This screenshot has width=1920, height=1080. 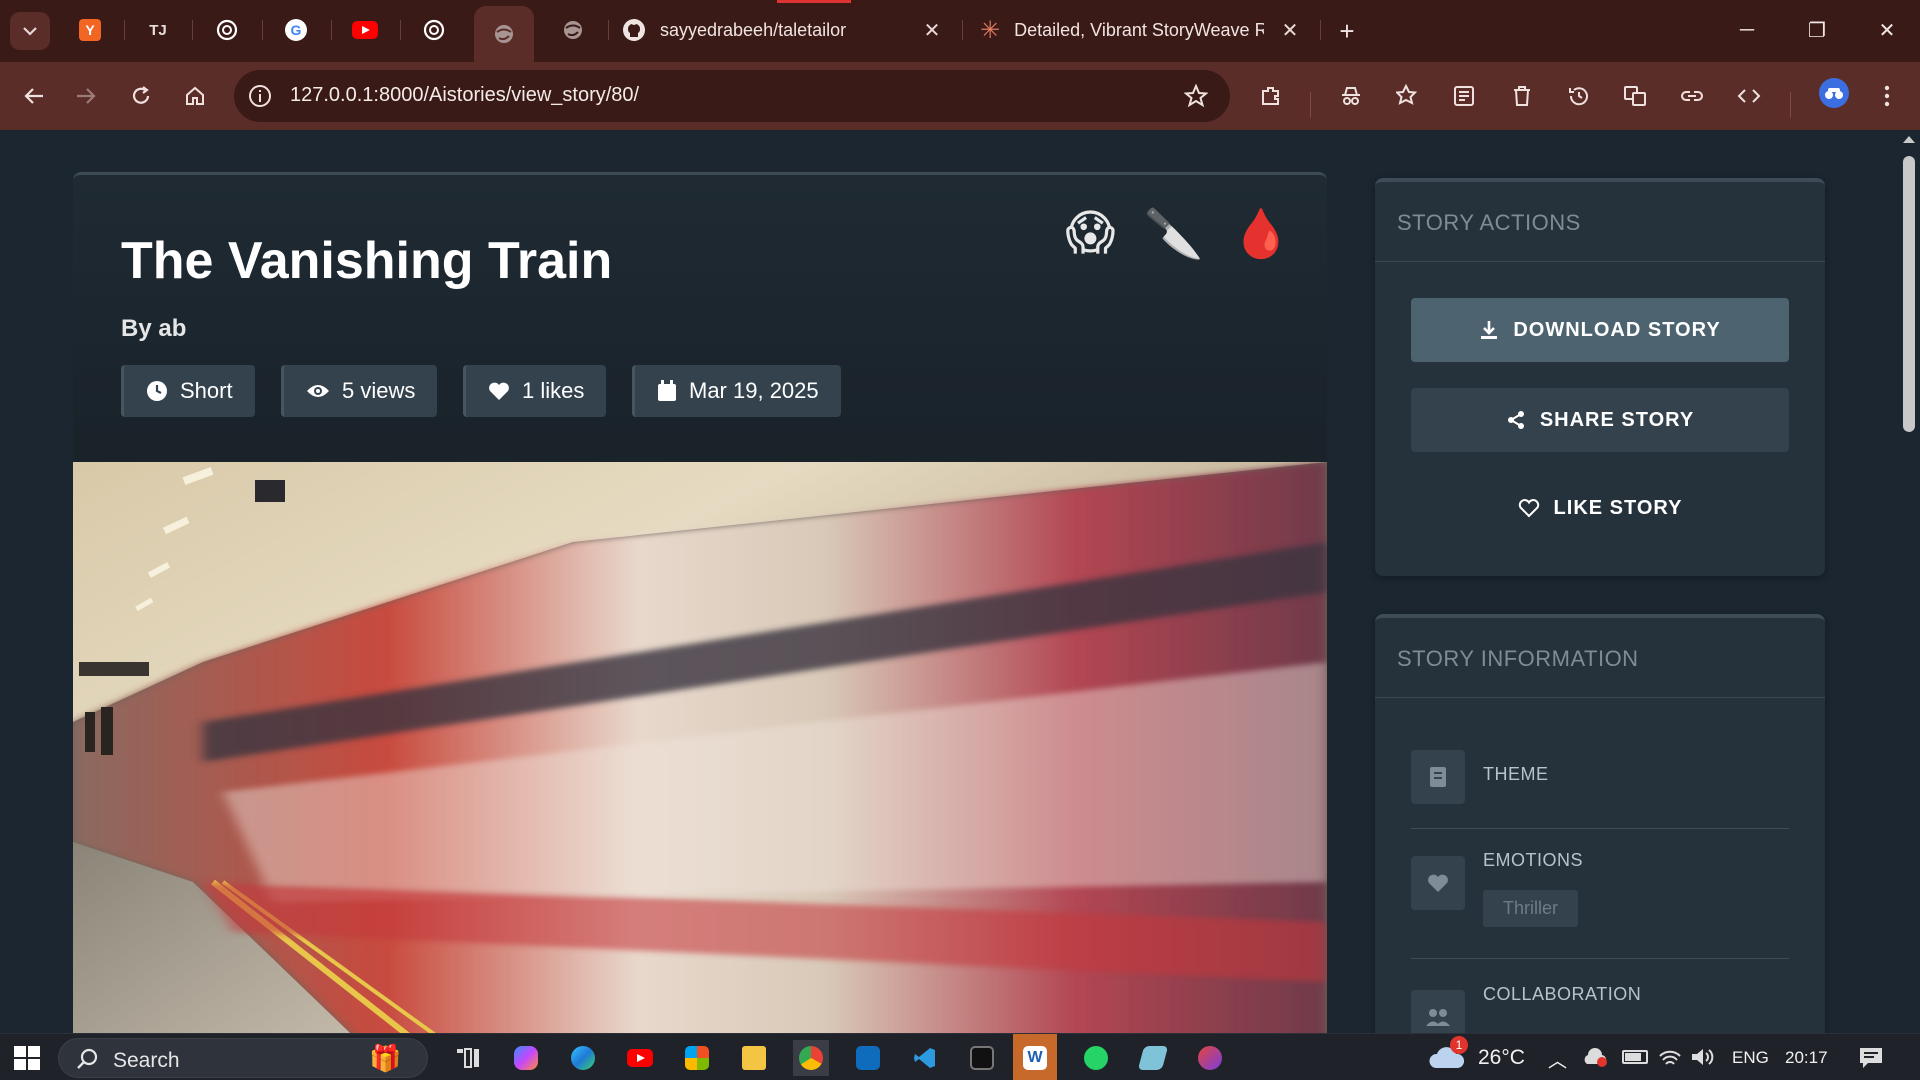 I want to click on download-story-button: DOWNLOAD STORY, so click(x=1600, y=330).